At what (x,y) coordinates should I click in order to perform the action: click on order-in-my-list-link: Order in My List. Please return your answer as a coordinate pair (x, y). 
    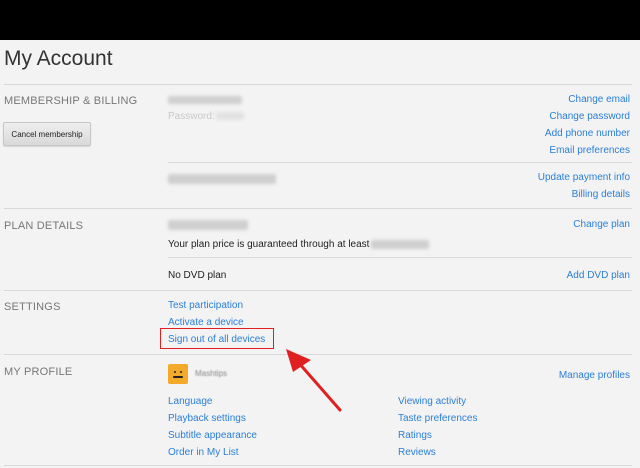
    Looking at the image, I should click on (203, 452).